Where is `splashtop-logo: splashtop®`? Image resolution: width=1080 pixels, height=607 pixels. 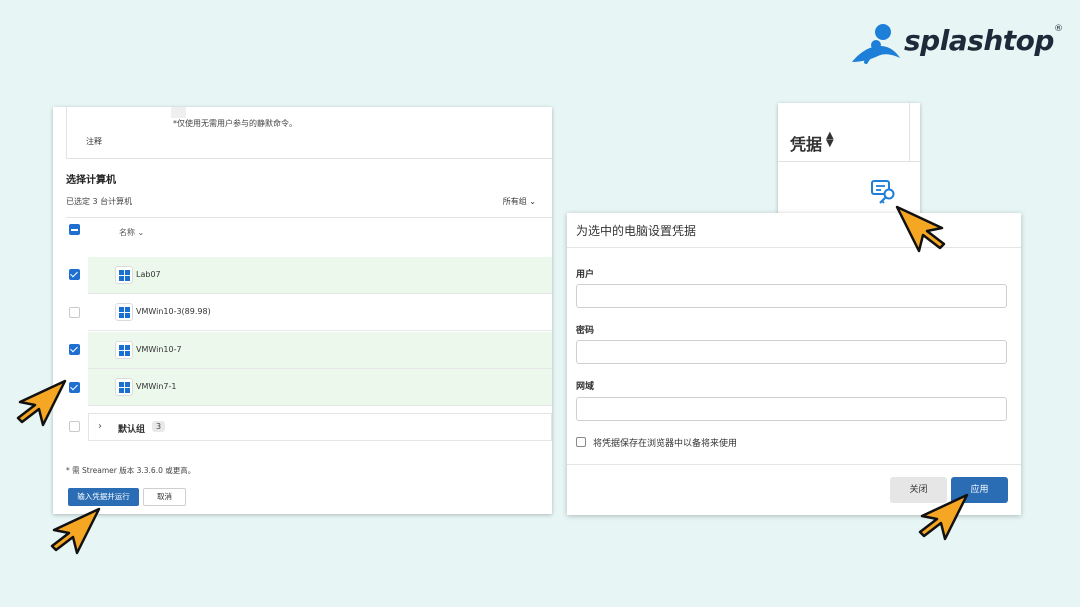 splashtop-logo: splashtop® is located at coordinates (956, 44).